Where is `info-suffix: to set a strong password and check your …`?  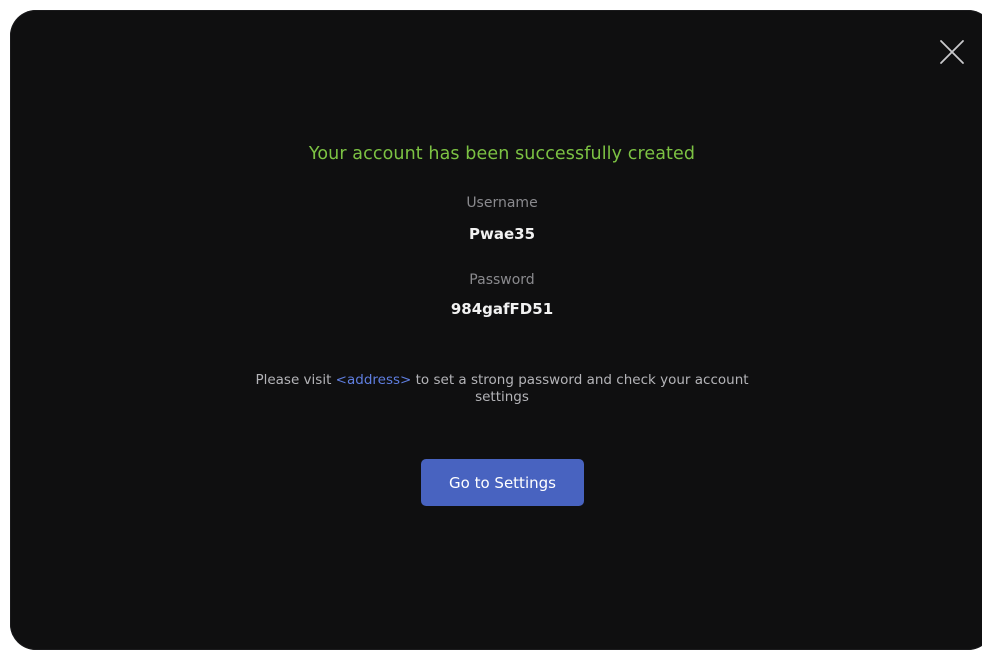
info-suffix: to set a strong password and check your … is located at coordinates (580, 388).